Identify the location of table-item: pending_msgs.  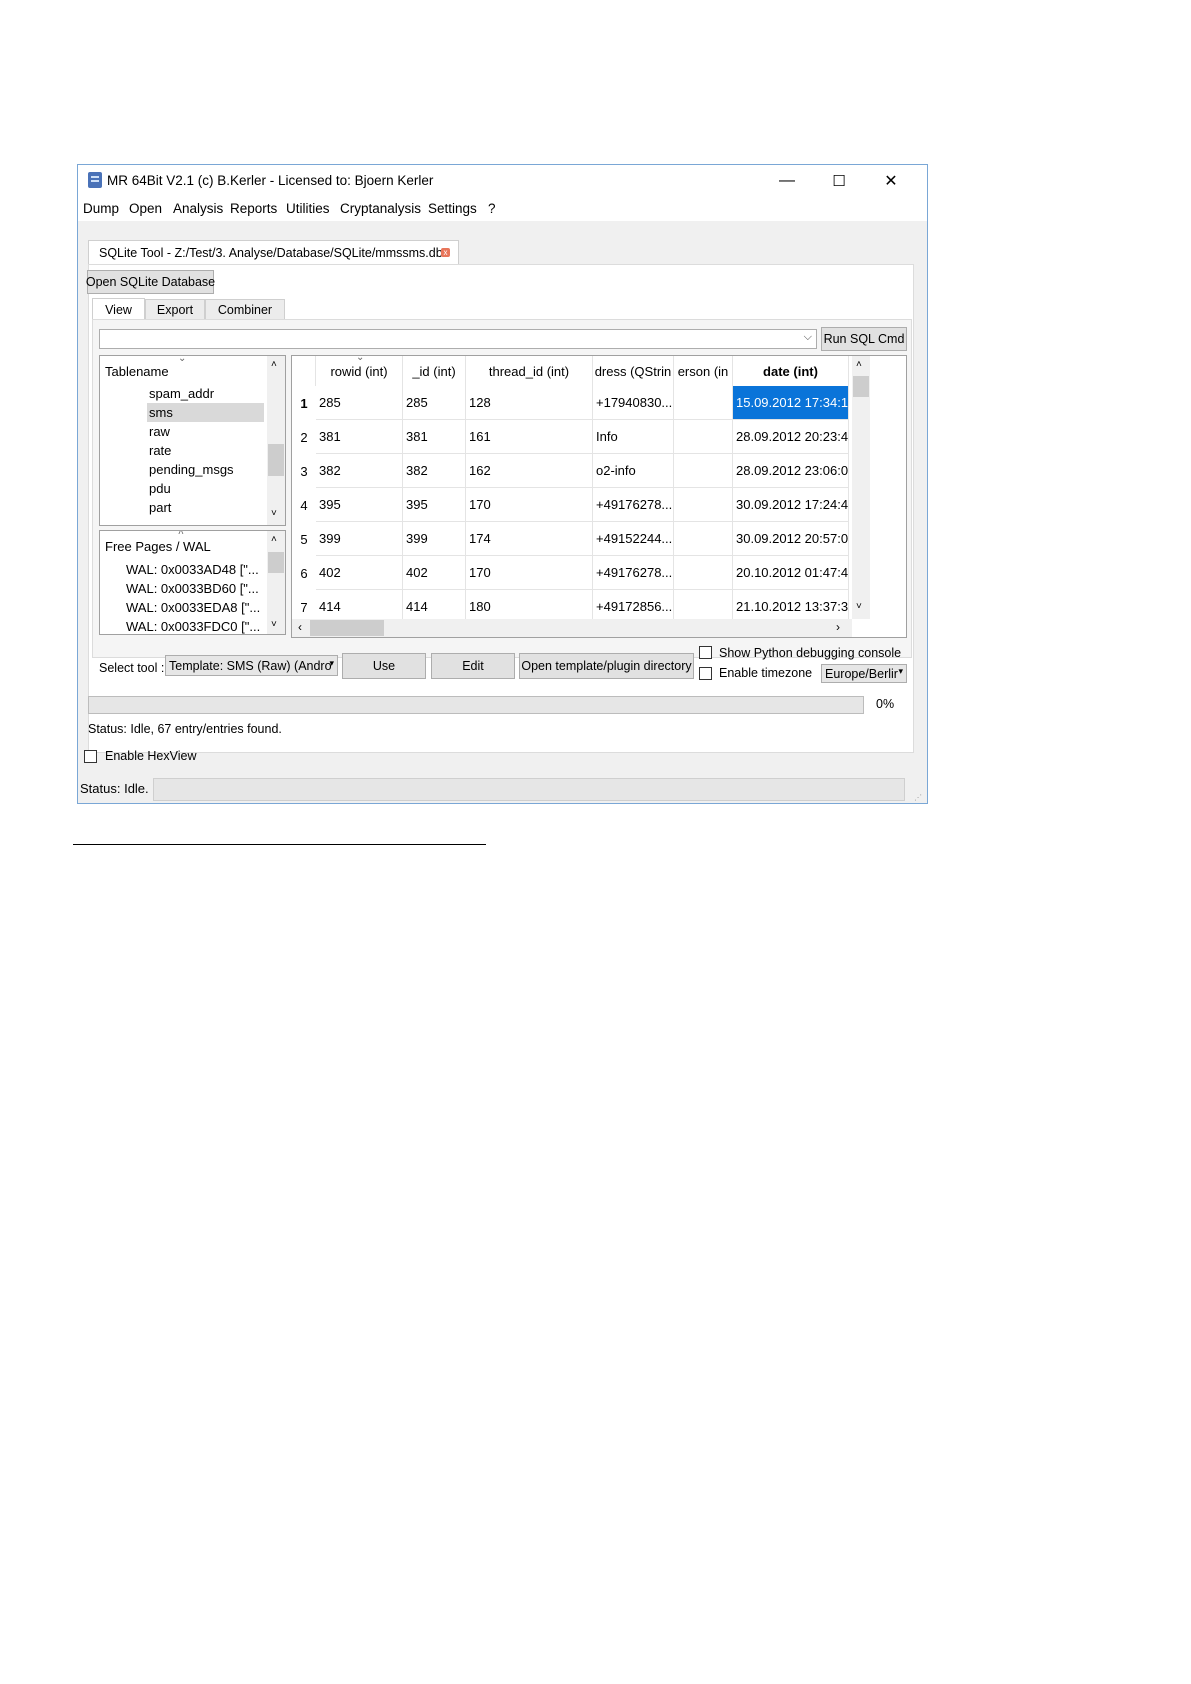
(205, 469).